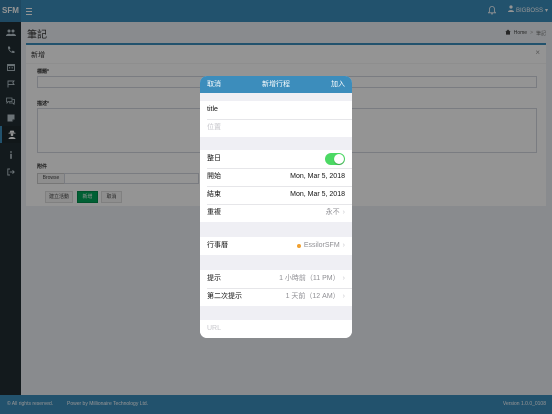 Image resolution: width=552 pixels, height=414 pixels. I want to click on all-day-toggle, so click(335, 159).